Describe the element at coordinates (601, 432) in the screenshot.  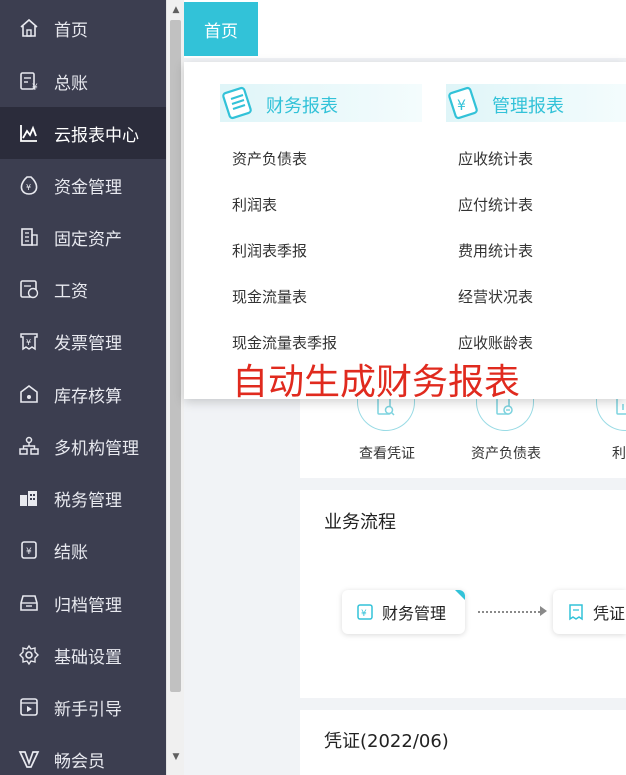
I see `shortcut-profit: 利润` at that location.